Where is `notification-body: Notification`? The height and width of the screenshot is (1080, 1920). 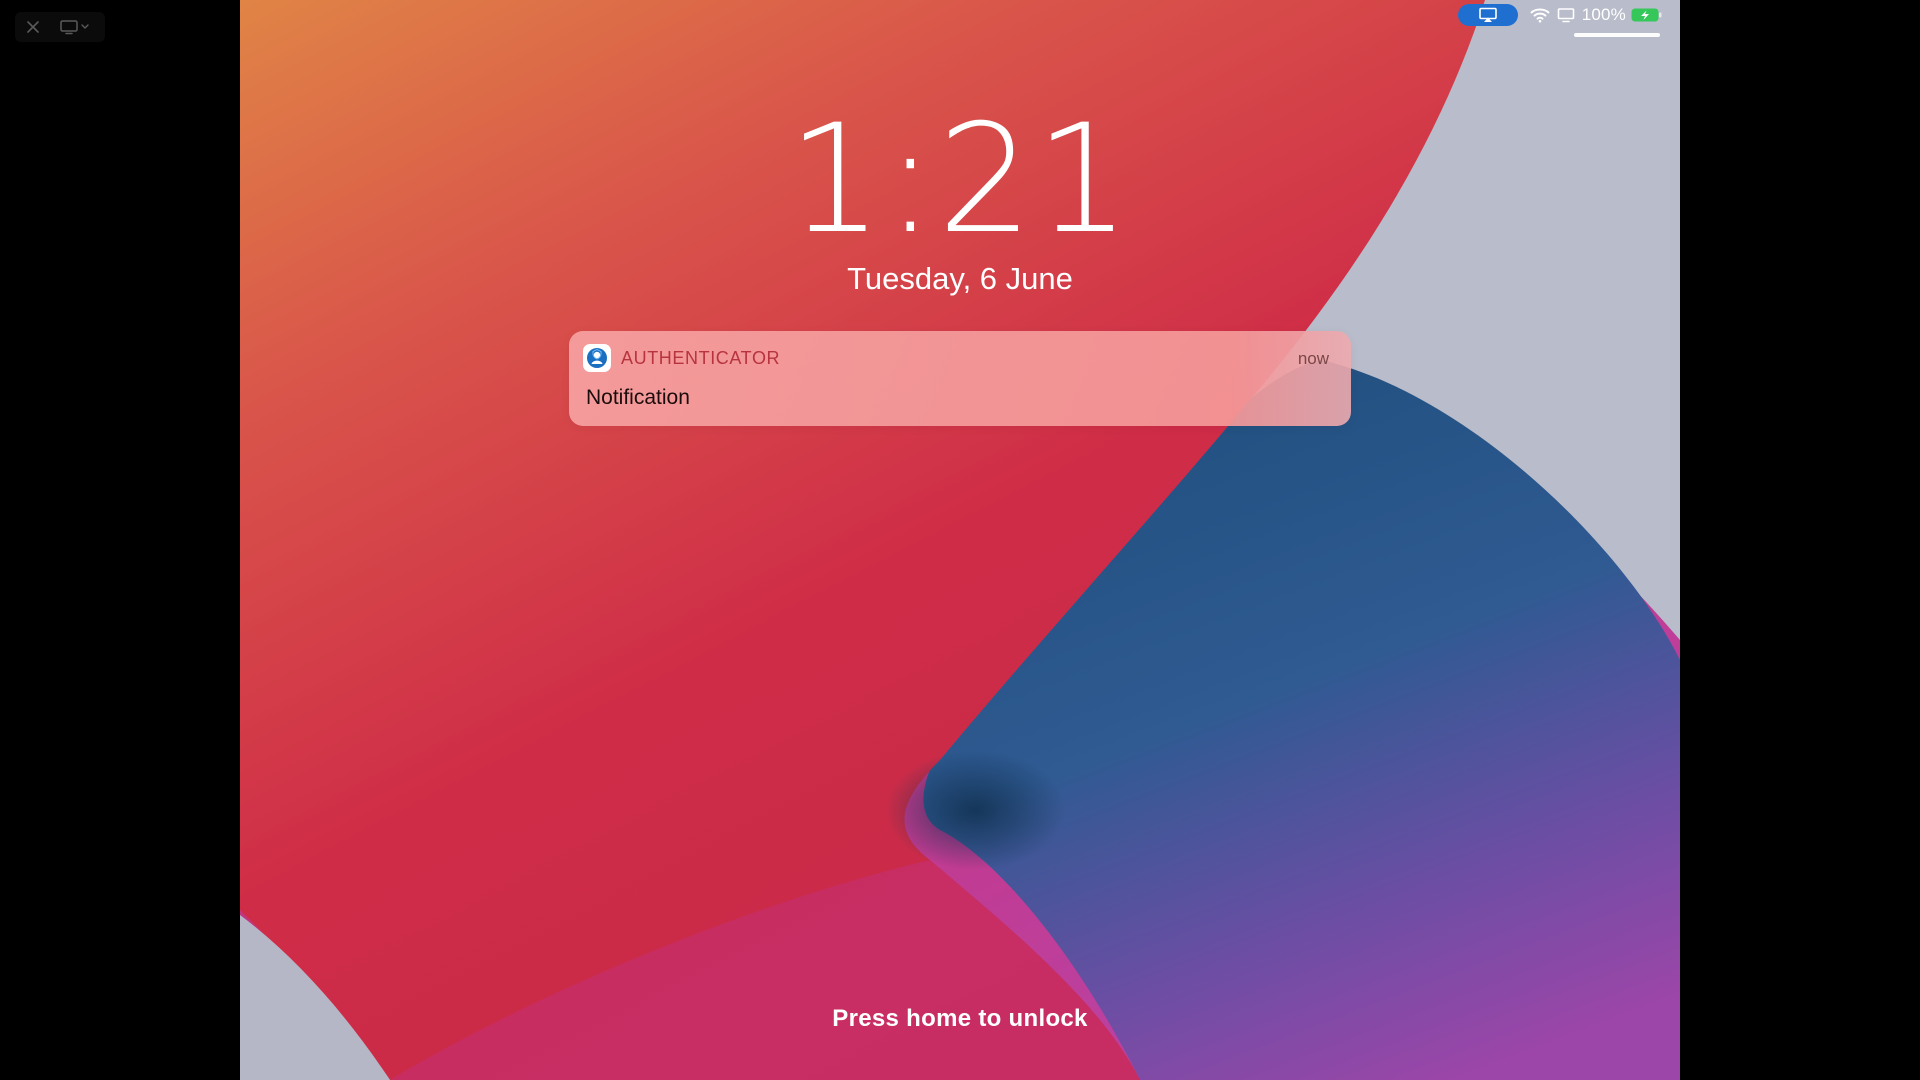 notification-body: Notification is located at coordinates (638, 397).